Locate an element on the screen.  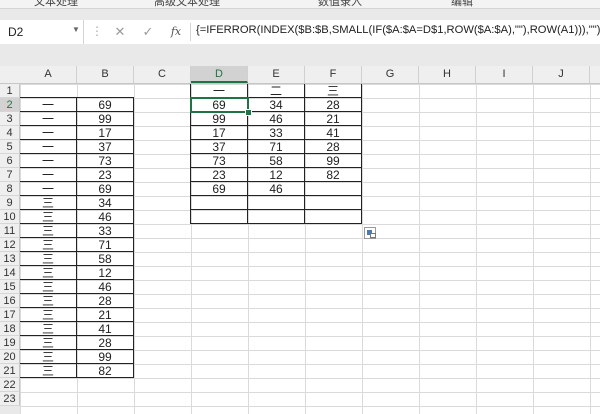
row-header-8: 8 is located at coordinates (10, 189).